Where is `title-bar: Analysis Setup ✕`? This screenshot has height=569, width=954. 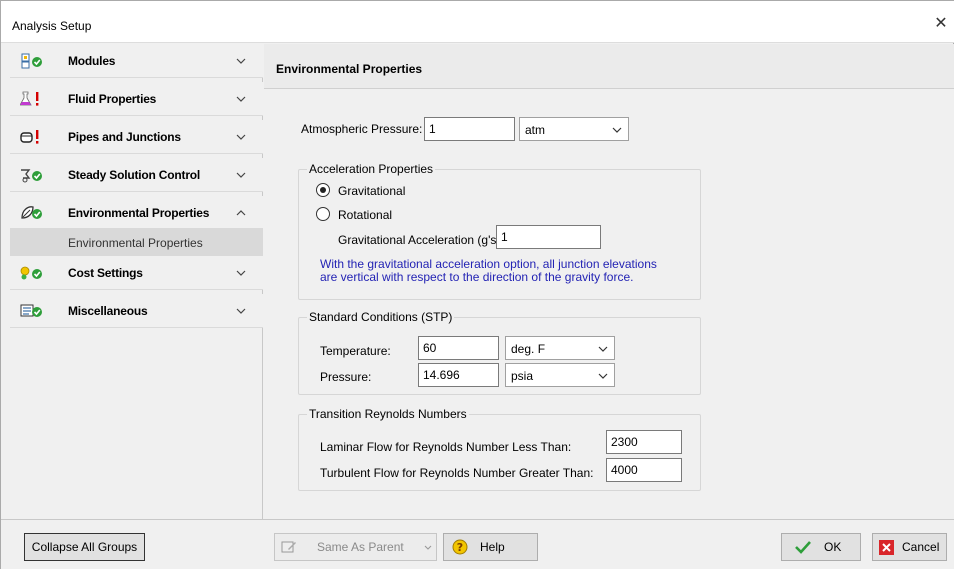 title-bar: Analysis Setup ✕ is located at coordinates (477, 22).